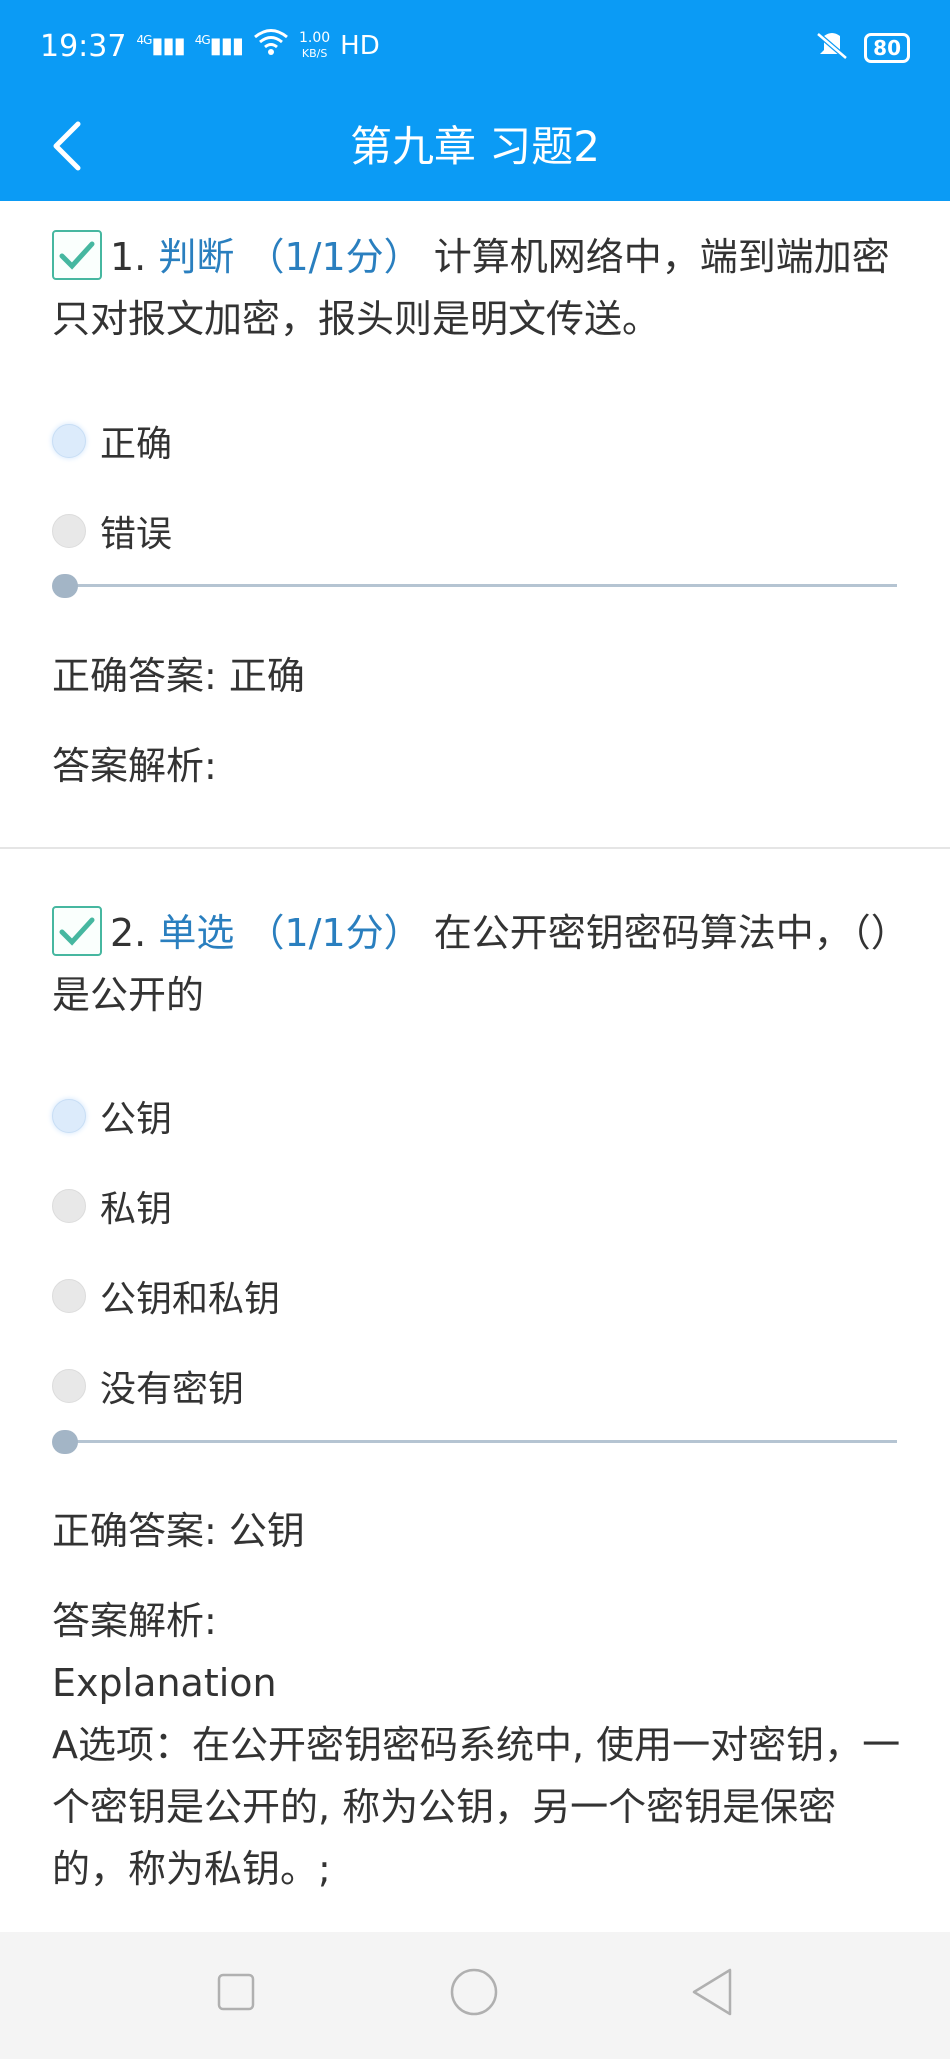  I want to click on option-label: 正确, so click(136, 444).